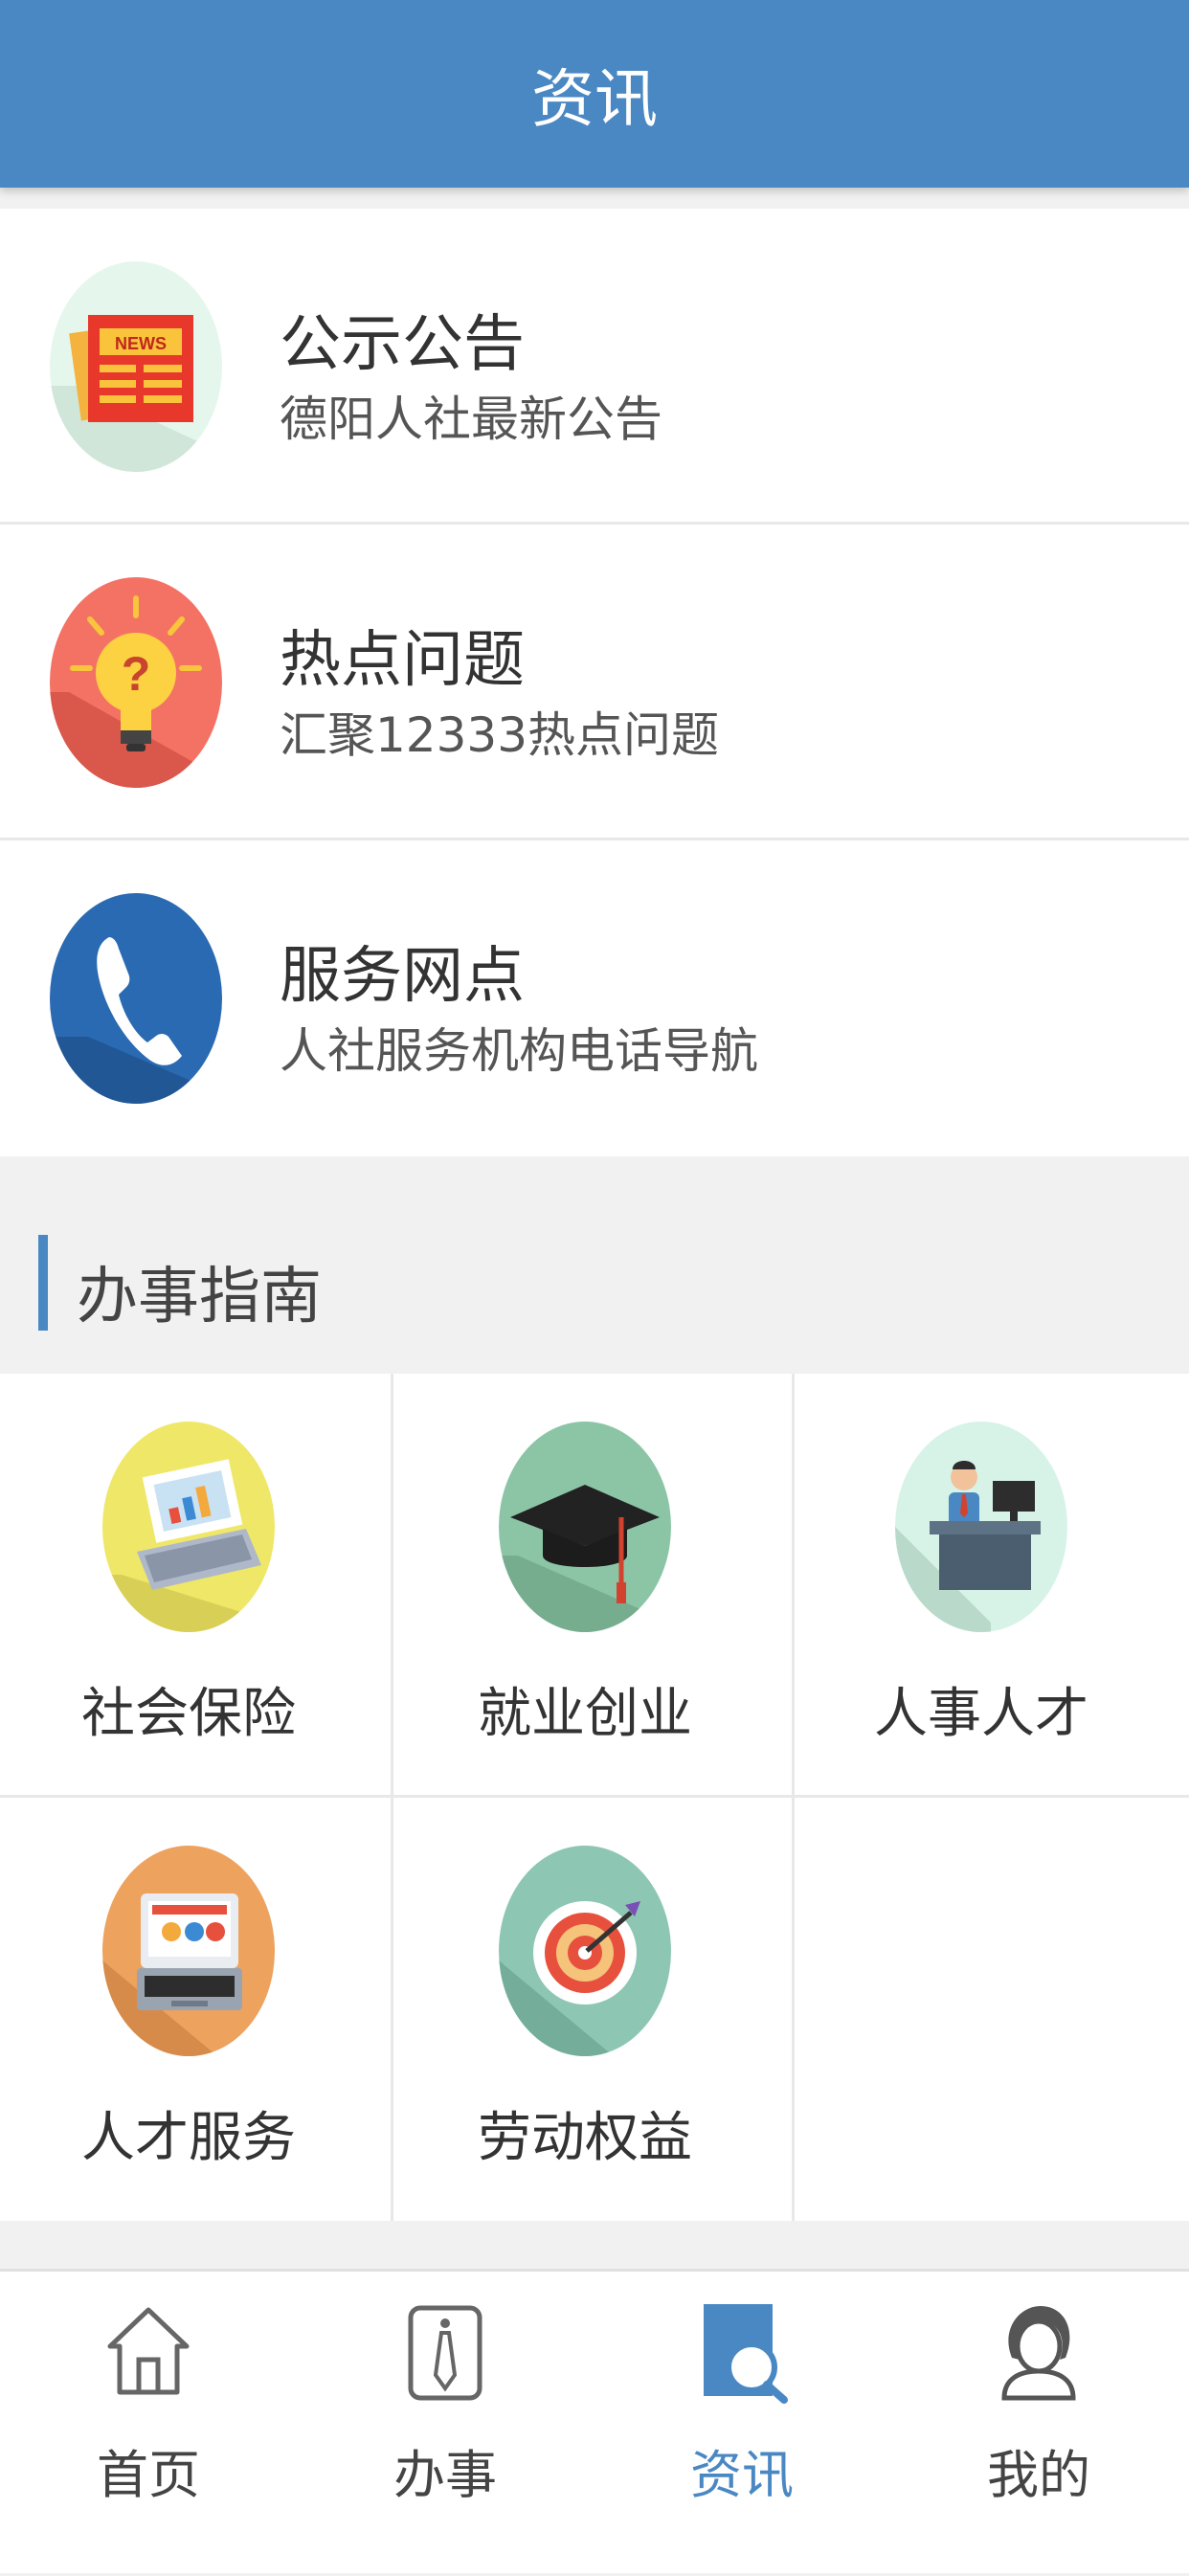 This screenshot has width=1189, height=2576. What do you see at coordinates (746, 2354) in the screenshot?
I see `news-search-icon` at bounding box center [746, 2354].